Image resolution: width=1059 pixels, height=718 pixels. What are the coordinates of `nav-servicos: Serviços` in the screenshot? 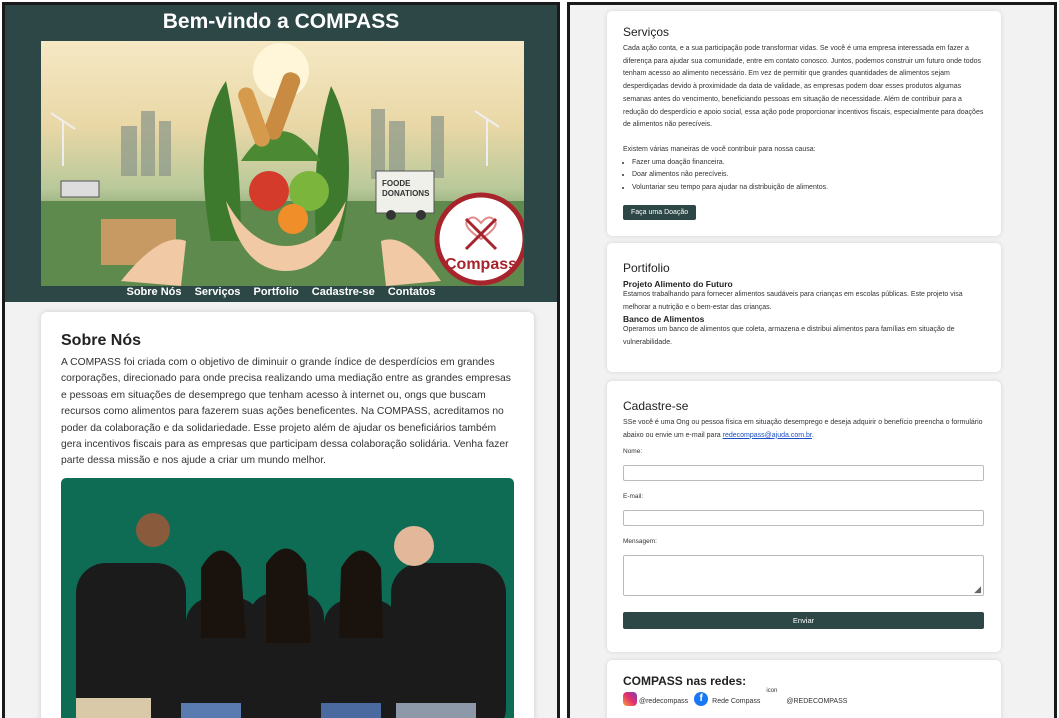 It's located at (218, 292).